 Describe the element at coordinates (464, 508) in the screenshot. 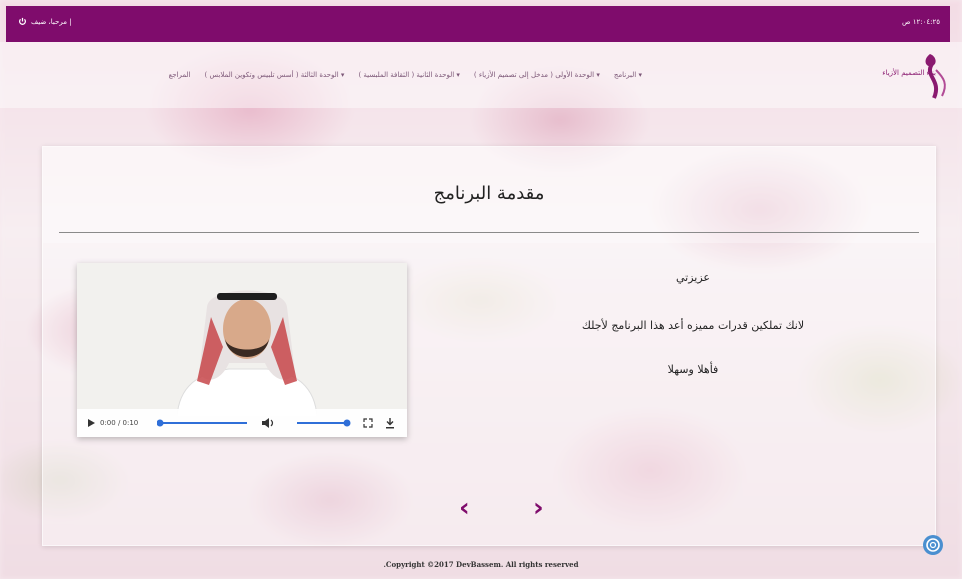

I see `prev-arrow-icon: ‹` at that location.